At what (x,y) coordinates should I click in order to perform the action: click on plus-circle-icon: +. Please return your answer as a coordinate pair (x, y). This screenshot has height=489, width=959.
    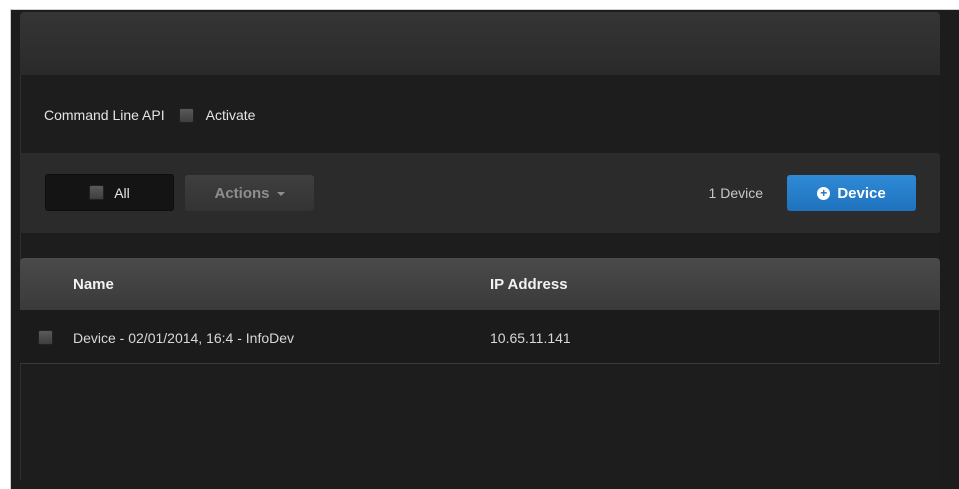
    Looking at the image, I should click on (824, 193).